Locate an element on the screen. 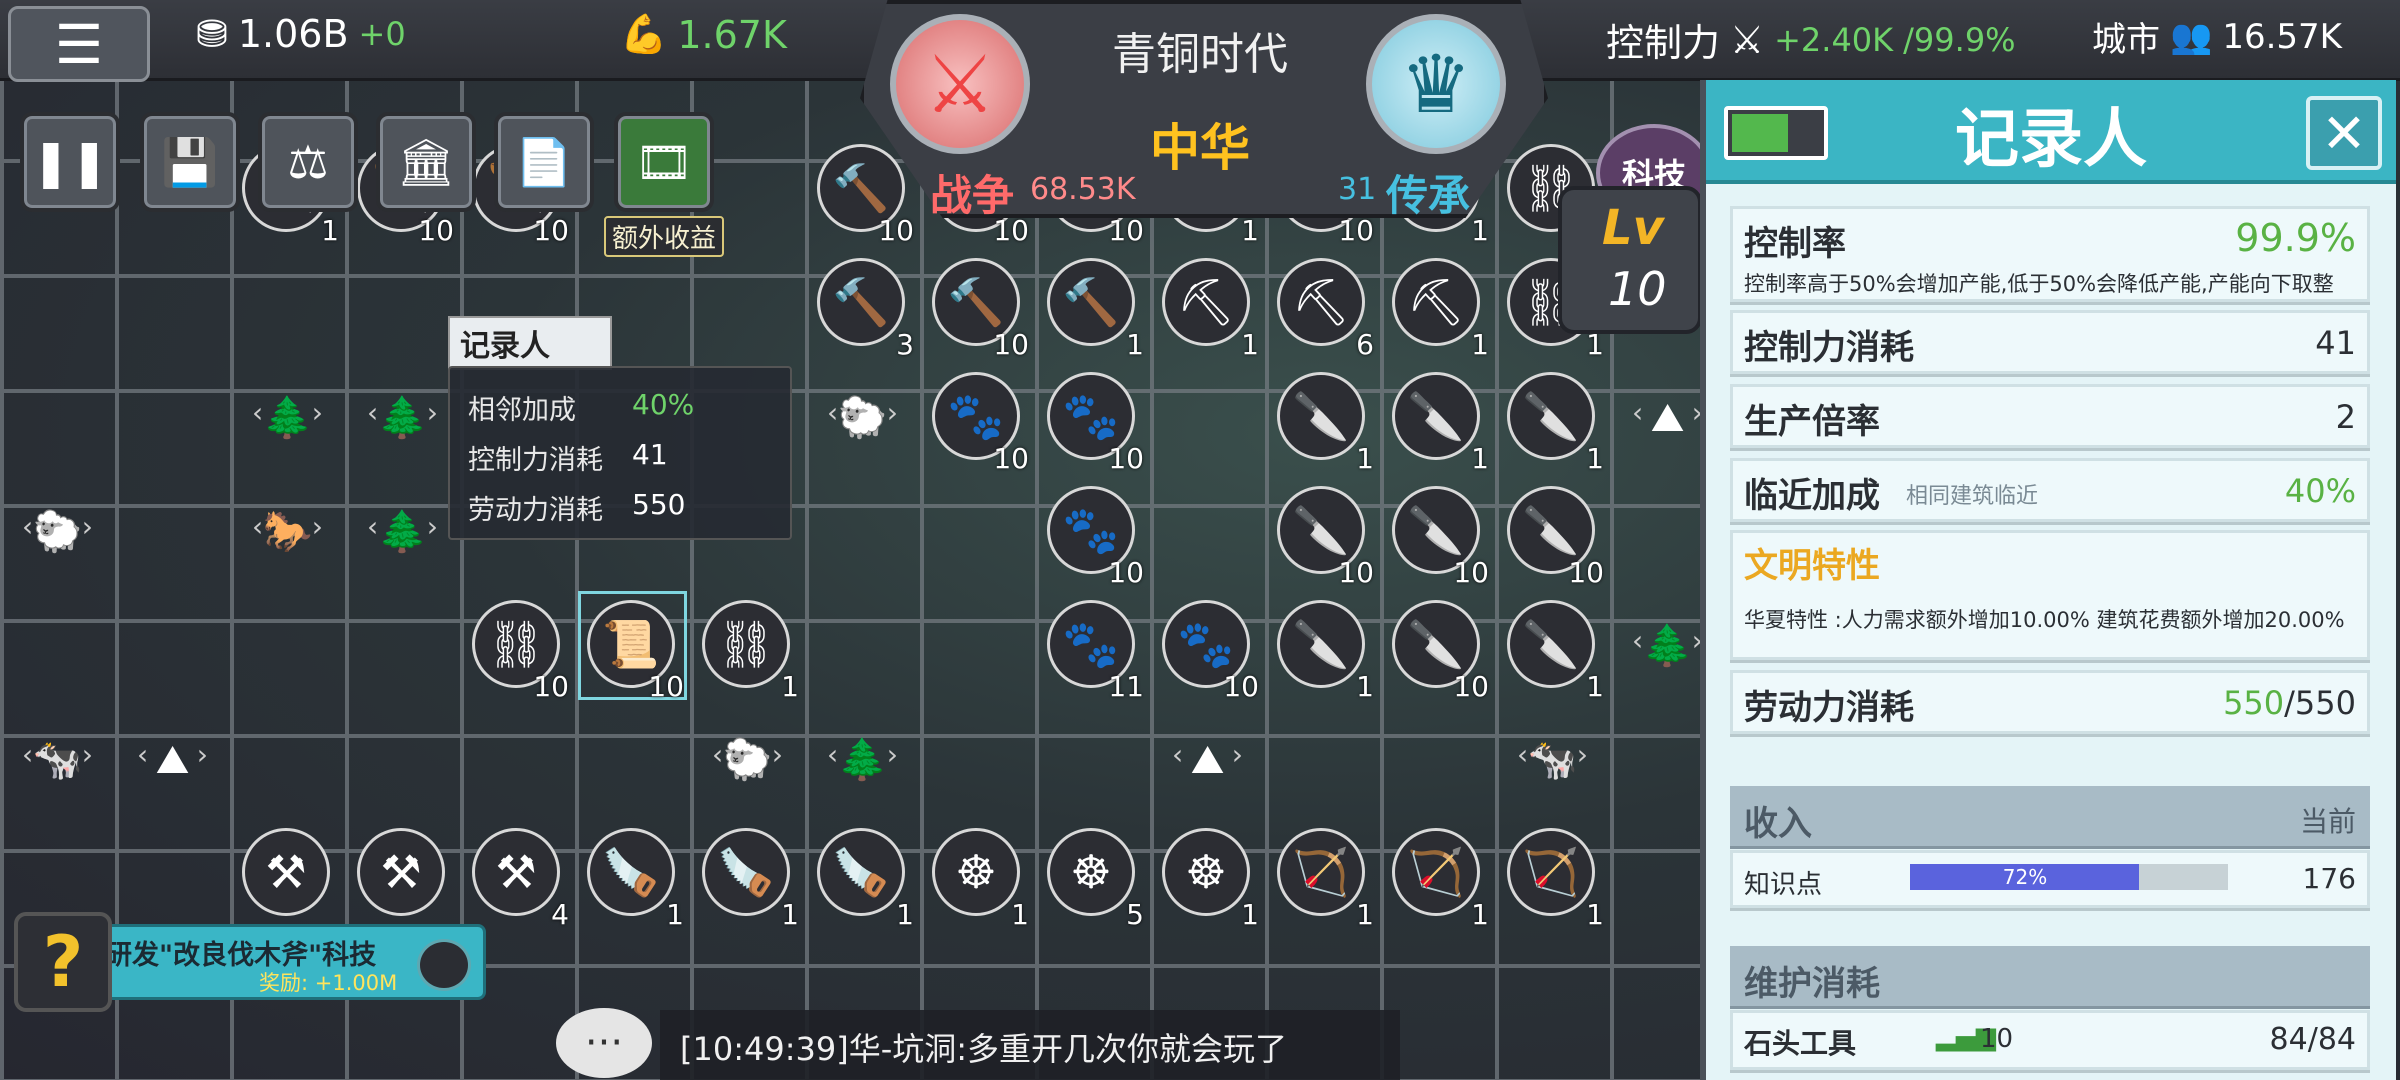  building-tile: ⚒ 4 is located at coordinates (517, 873).